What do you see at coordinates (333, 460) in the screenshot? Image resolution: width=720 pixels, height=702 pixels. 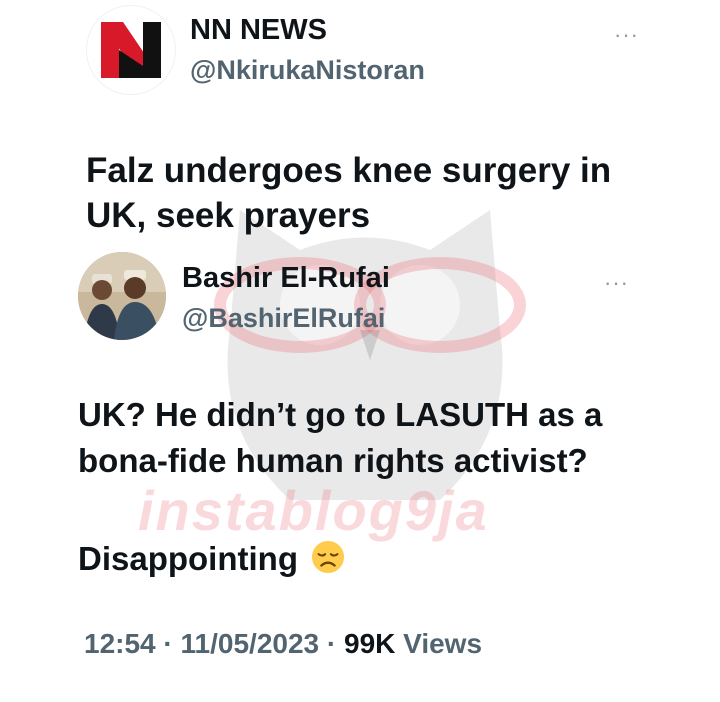 I see `tweet-text-line-2: bona-fide human rights activist?` at bounding box center [333, 460].